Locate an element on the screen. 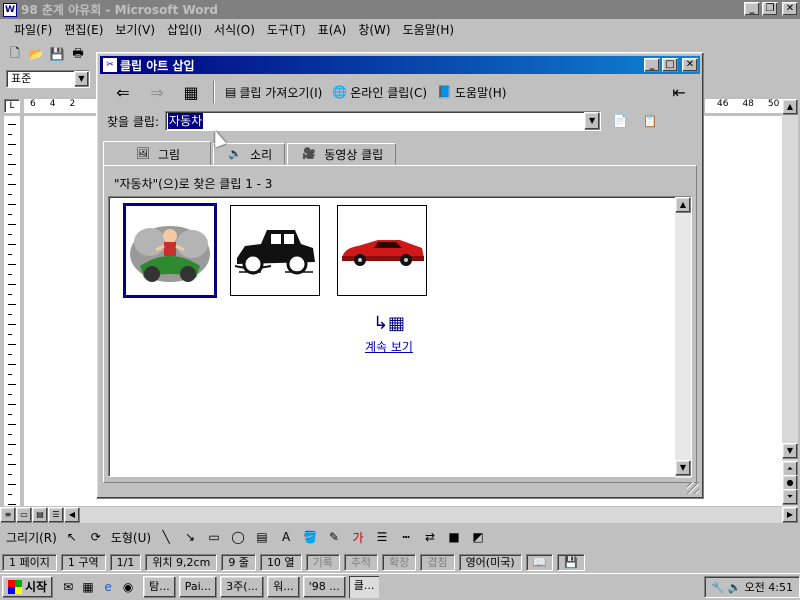 Image resolution: width=800 pixels, height=600 pixels. normal-view-icon: ≡ is located at coordinates (8, 515).